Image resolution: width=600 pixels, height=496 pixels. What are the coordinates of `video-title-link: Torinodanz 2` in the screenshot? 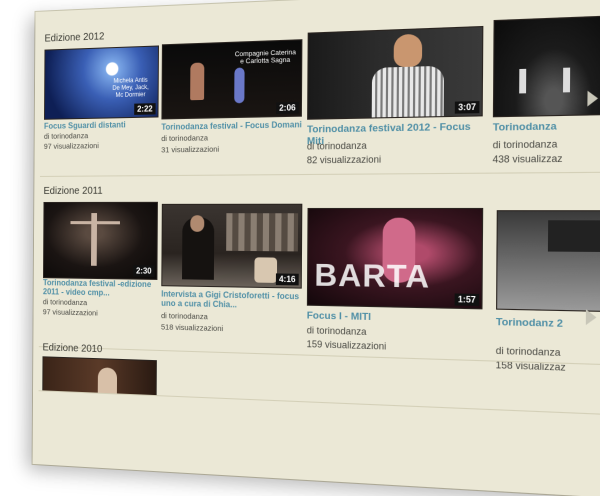 It's located at (548, 323).